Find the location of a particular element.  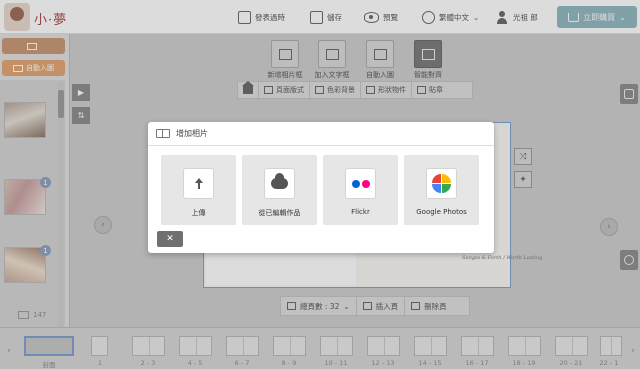

google-photos-option: Google Photos is located at coordinates (441, 190).